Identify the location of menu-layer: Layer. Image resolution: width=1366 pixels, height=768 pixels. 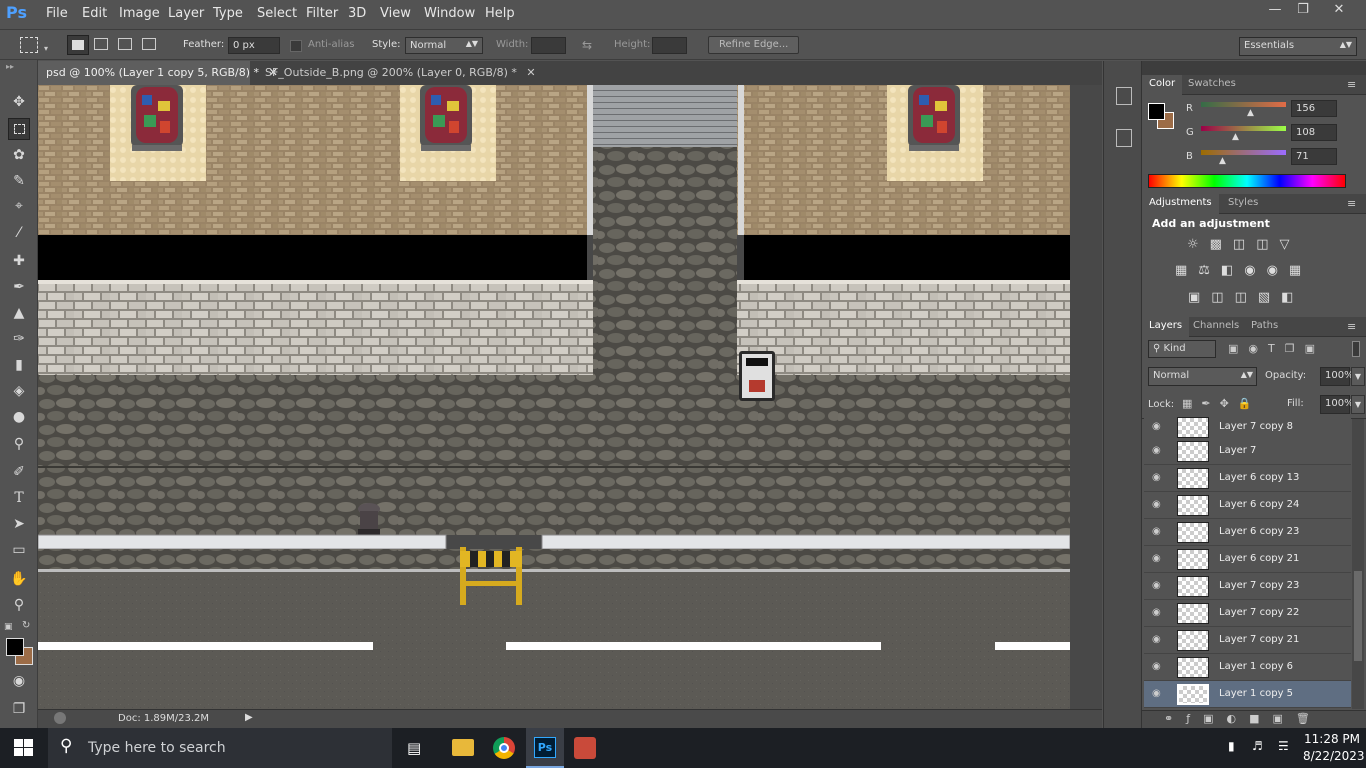
(186, 13).